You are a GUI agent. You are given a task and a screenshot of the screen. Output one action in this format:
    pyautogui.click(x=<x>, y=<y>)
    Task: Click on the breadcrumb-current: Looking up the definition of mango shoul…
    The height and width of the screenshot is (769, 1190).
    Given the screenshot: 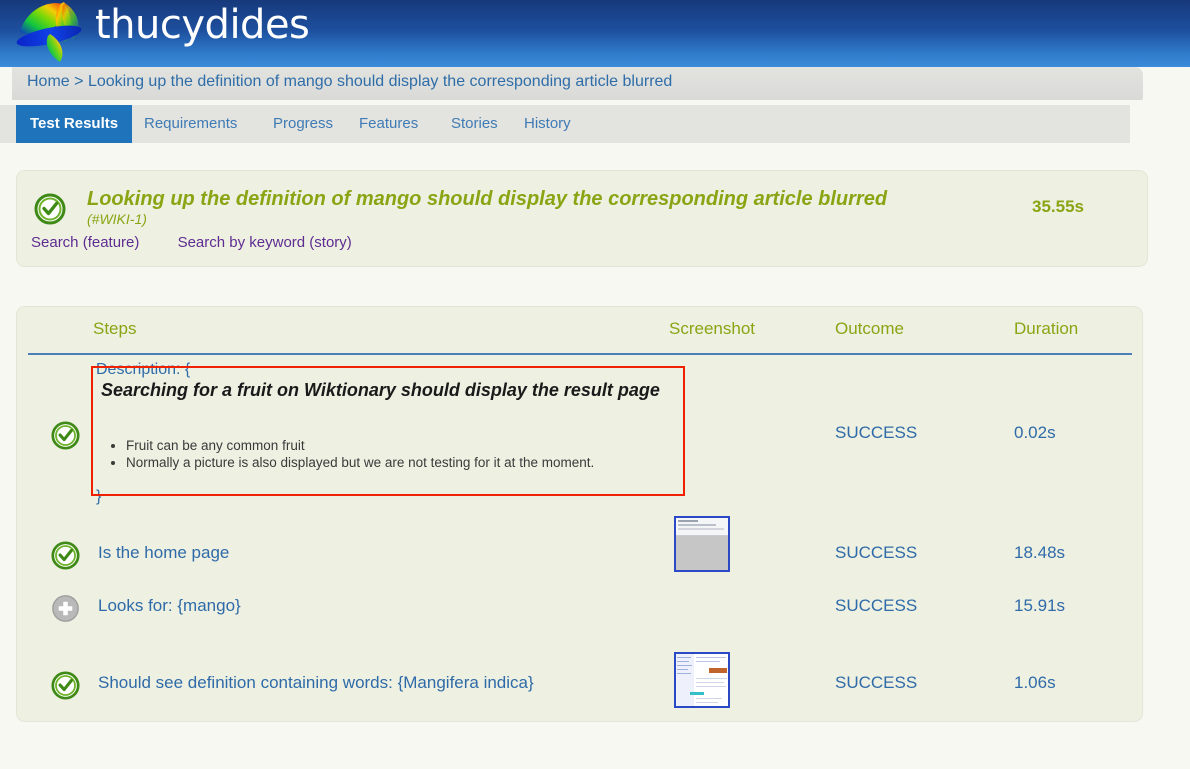 What is the action you would take?
    pyautogui.click(x=380, y=81)
    